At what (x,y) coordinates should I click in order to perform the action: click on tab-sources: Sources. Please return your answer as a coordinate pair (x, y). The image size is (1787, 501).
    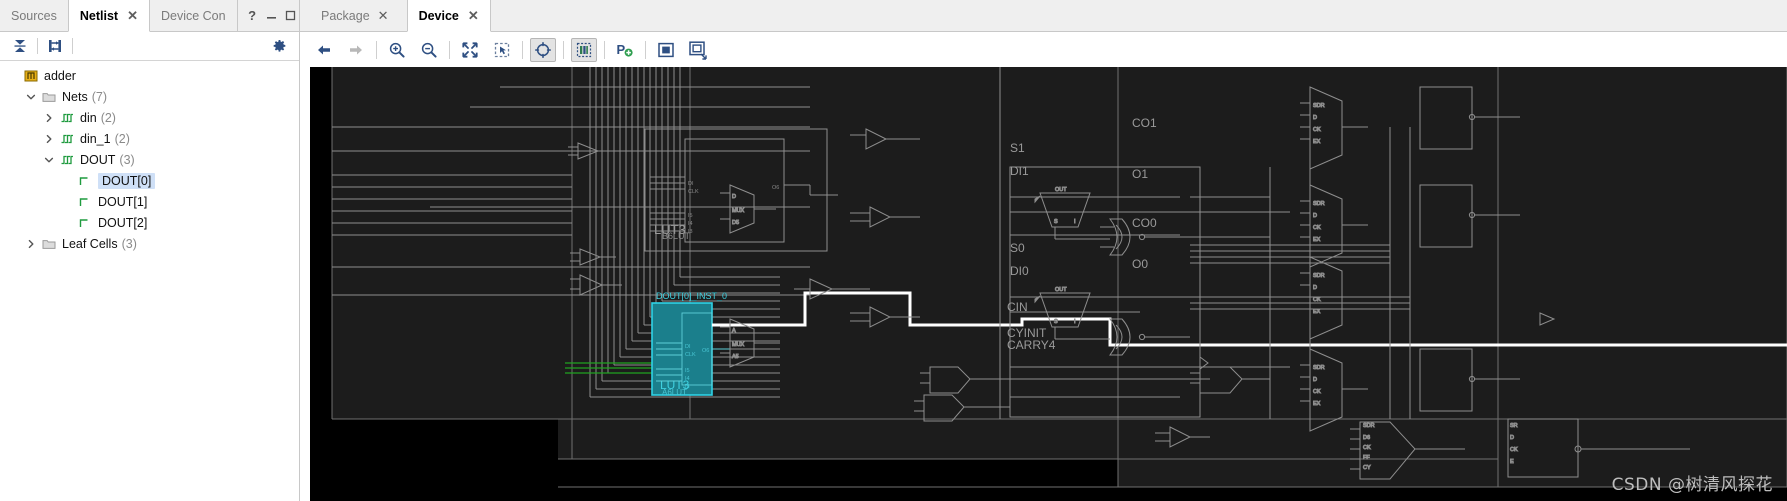
    Looking at the image, I should click on (34, 15).